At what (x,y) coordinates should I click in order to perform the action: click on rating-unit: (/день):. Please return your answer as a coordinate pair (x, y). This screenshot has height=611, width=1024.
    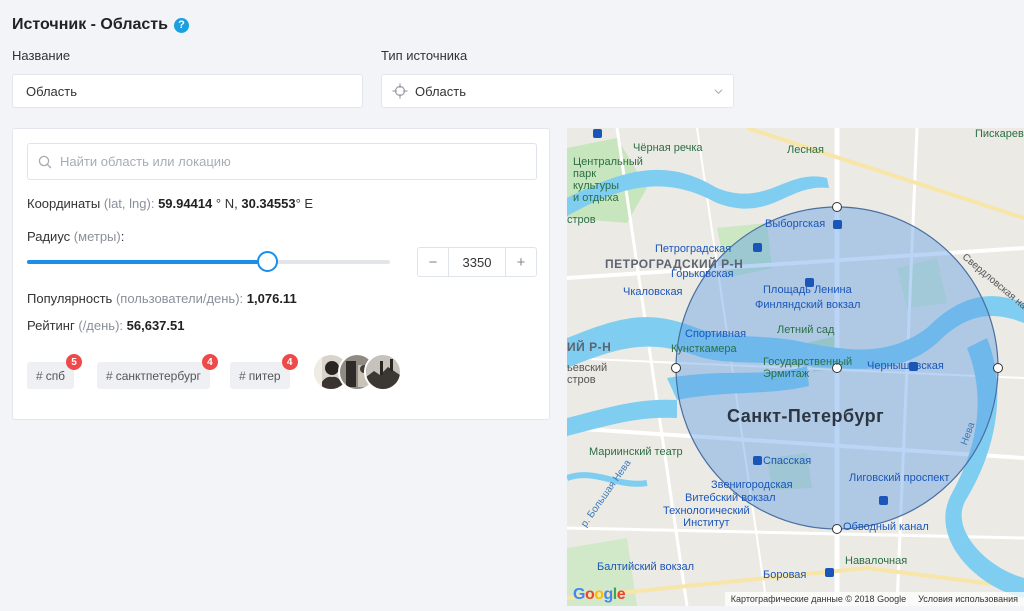
    Looking at the image, I should click on (101, 325).